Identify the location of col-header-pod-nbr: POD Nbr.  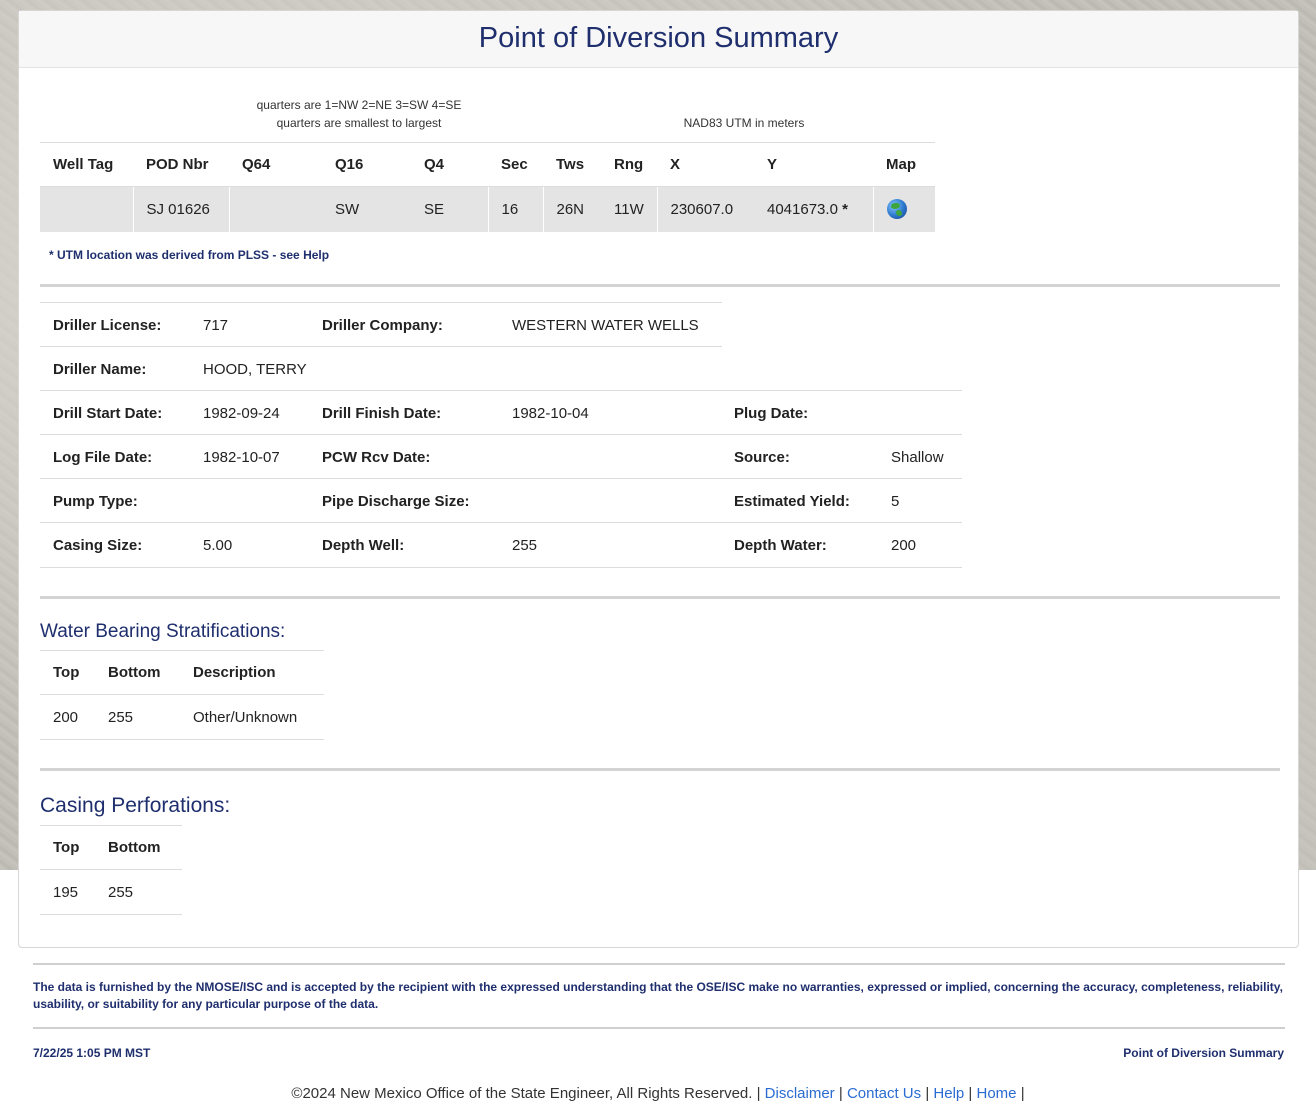
(181, 164).